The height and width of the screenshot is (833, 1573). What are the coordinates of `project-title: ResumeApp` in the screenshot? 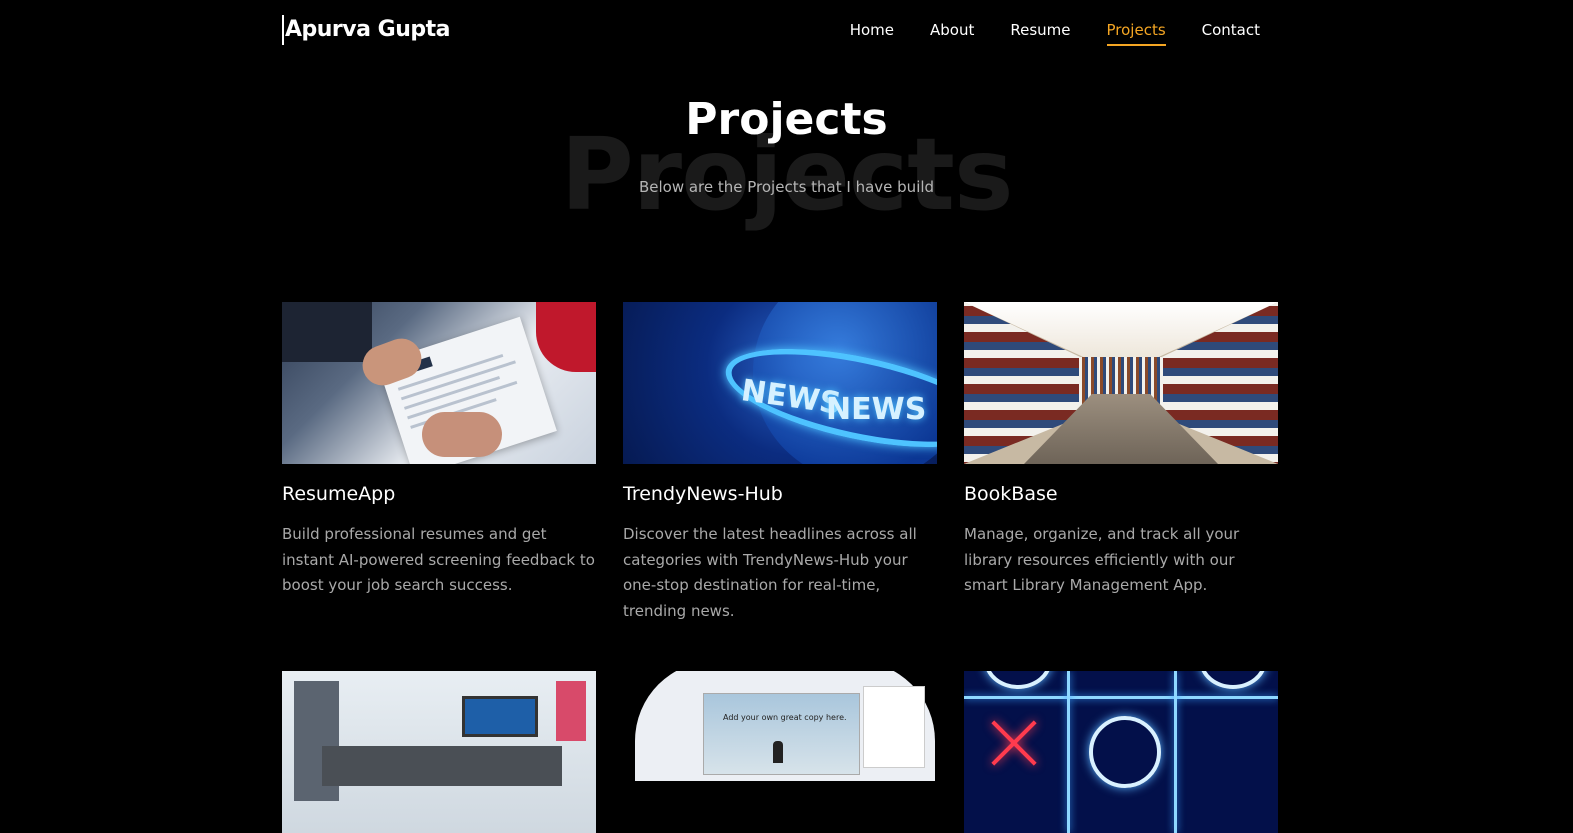 It's located at (439, 494).